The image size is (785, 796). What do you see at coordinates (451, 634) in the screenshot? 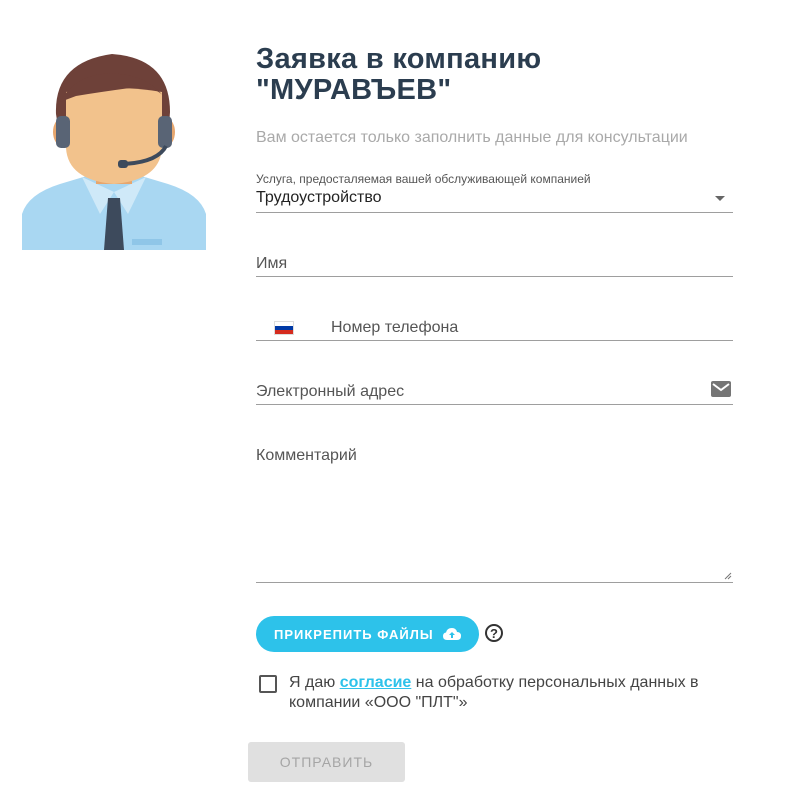
I see `cloud-upload-icon` at bounding box center [451, 634].